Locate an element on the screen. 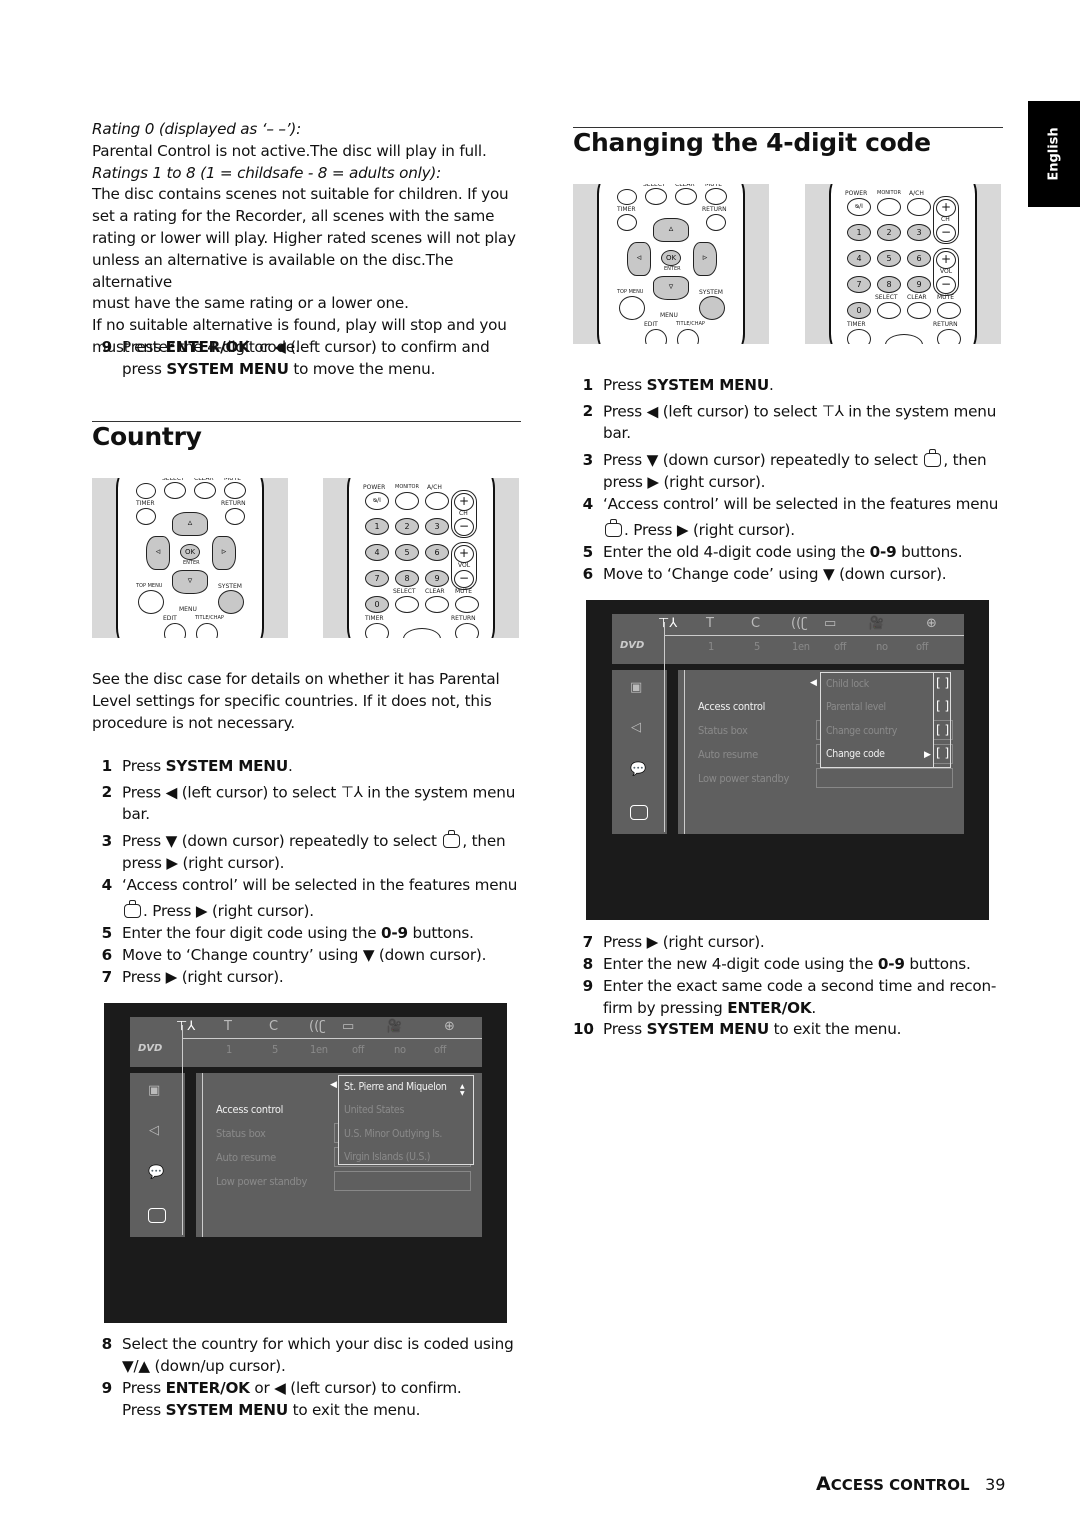  section-title: ACCESS CONTROL is located at coordinates (893, 1484).